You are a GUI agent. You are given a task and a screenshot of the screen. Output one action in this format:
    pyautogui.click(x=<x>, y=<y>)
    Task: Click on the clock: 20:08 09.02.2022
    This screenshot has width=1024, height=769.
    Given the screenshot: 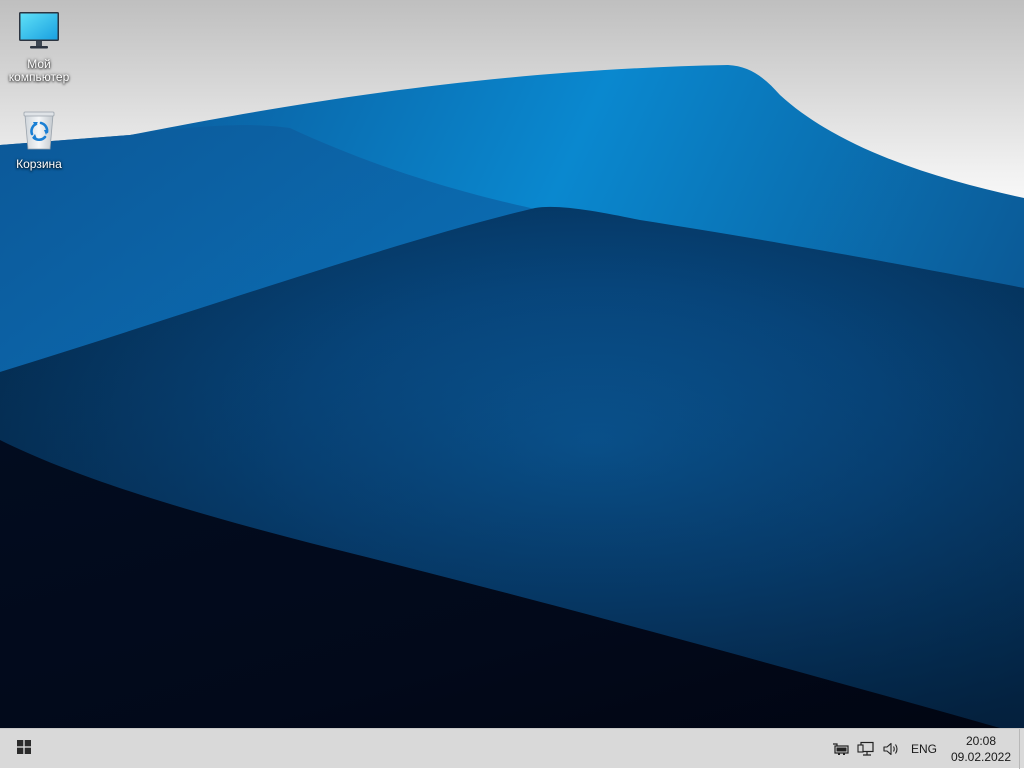 What is the action you would take?
    pyautogui.click(x=981, y=749)
    